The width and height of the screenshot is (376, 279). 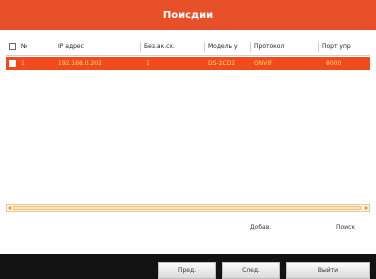 I want to click on add-button: Добав., so click(x=260, y=227).